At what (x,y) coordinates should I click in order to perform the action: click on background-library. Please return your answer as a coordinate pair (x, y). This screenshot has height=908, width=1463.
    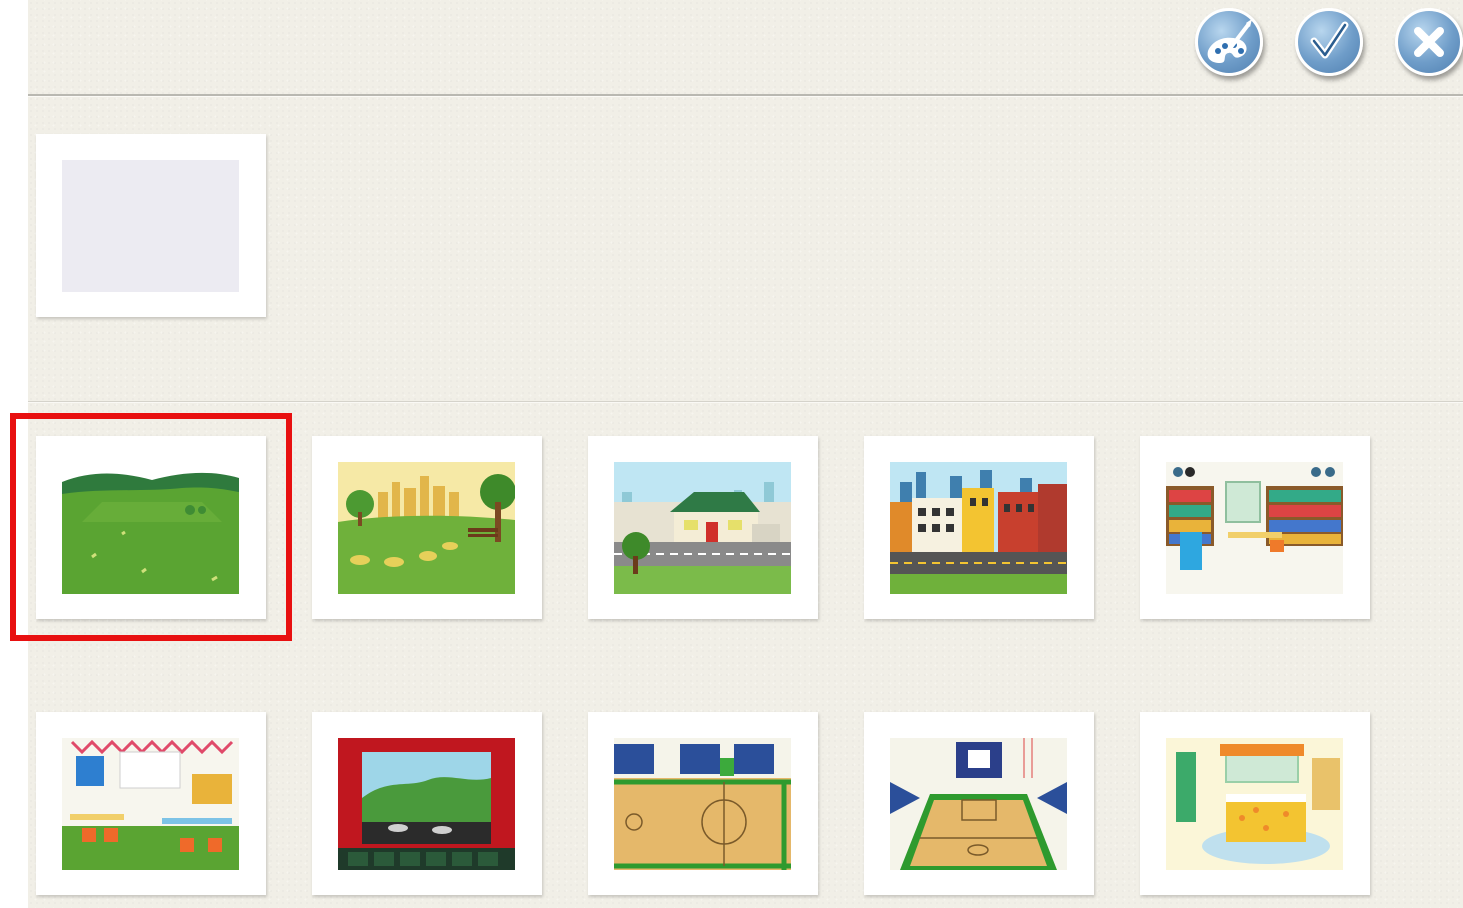
    Looking at the image, I should click on (1255, 527).